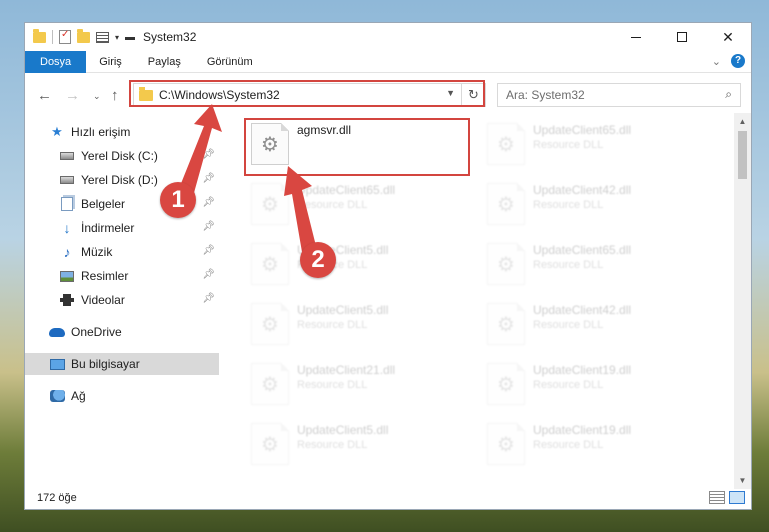 The image size is (769, 532). What do you see at coordinates (122, 252) in the screenshot?
I see `sidebar-item-music: ♪ Müzik 📌︎` at bounding box center [122, 252].